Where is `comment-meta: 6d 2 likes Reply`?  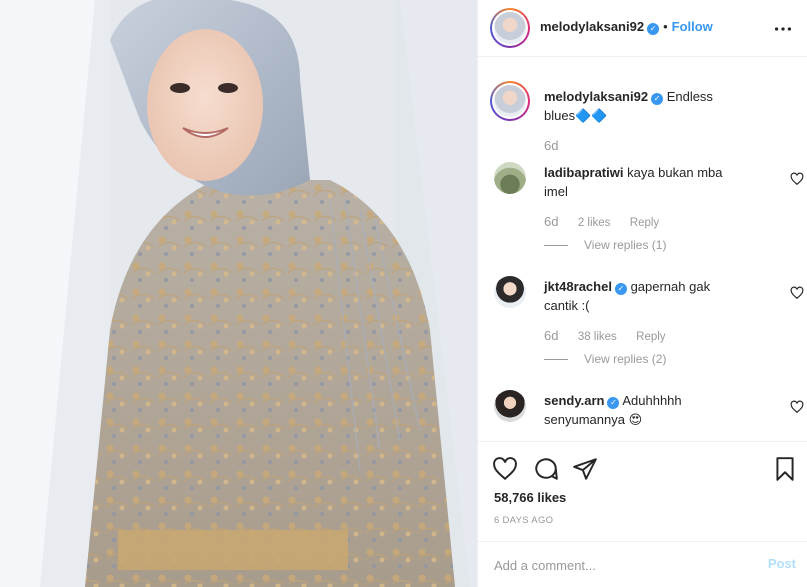
comment-meta: 6d 2 likes Reply is located at coordinates (609, 221).